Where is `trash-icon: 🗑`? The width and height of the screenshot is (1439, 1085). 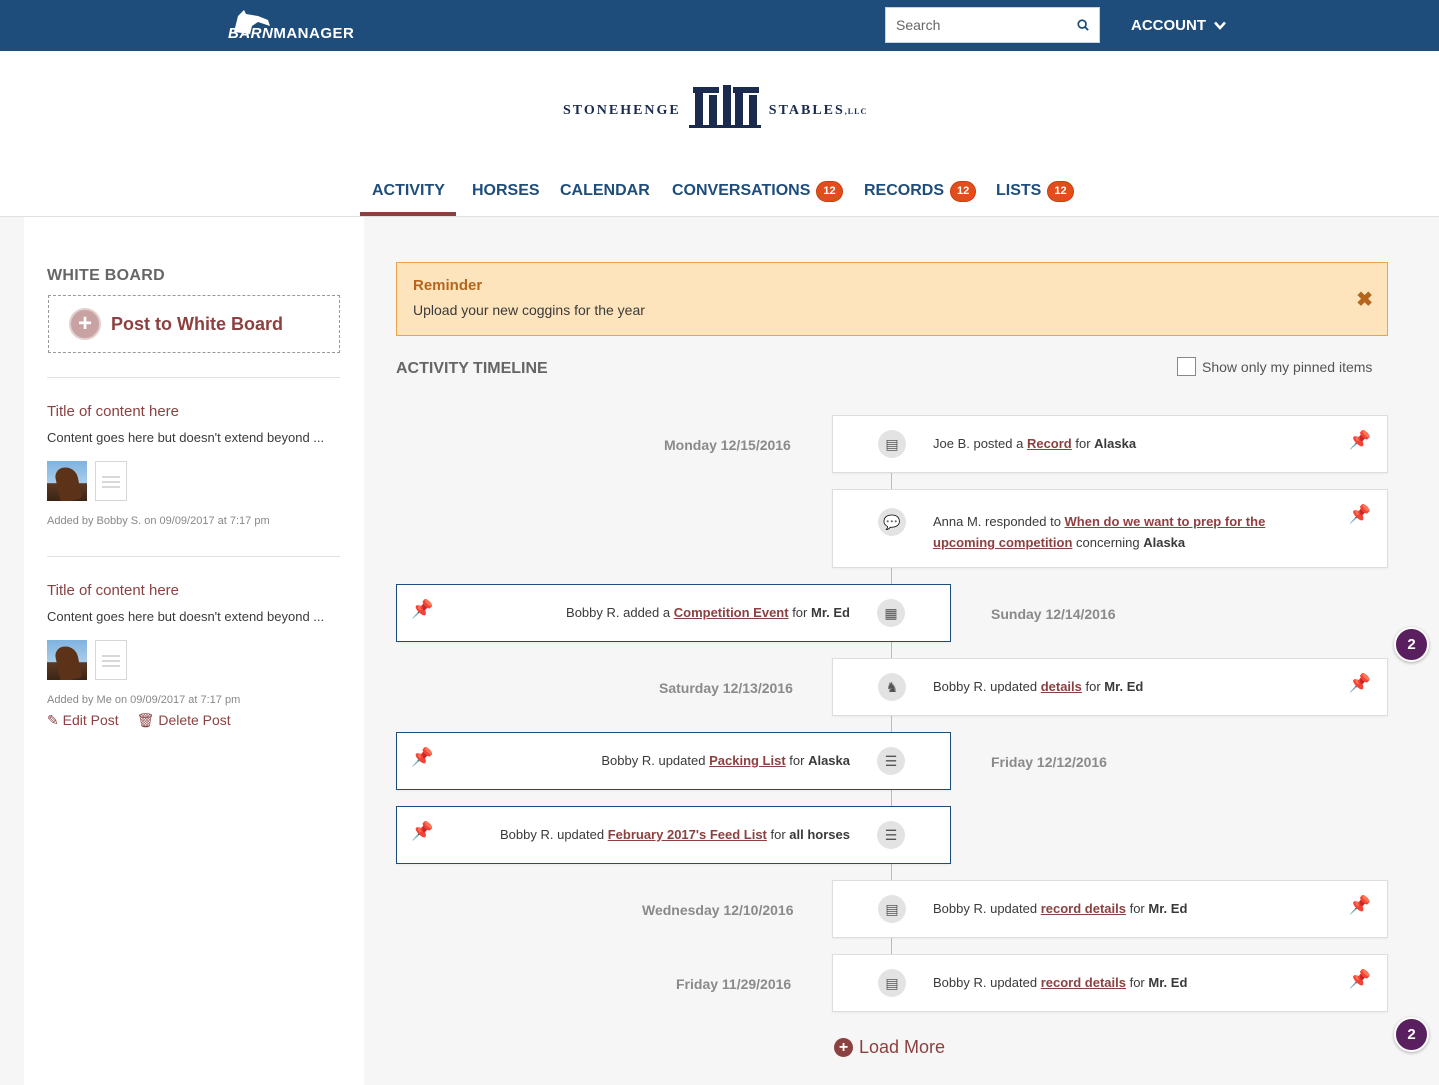
trash-icon: 🗑 is located at coordinates (145, 720).